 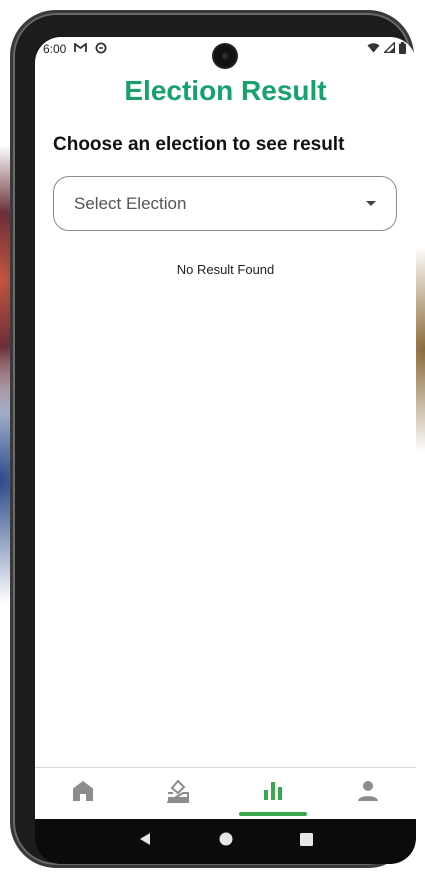 I want to click on sync-icon, so click(x=101, y=49).